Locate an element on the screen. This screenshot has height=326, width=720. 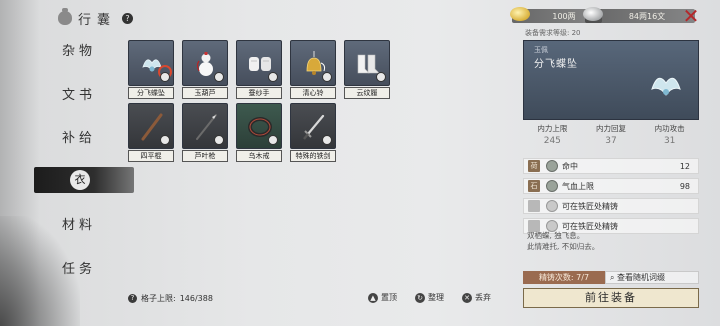
view-random-affix-label: 查看随机词缀 is located at coordinates (641, 277).